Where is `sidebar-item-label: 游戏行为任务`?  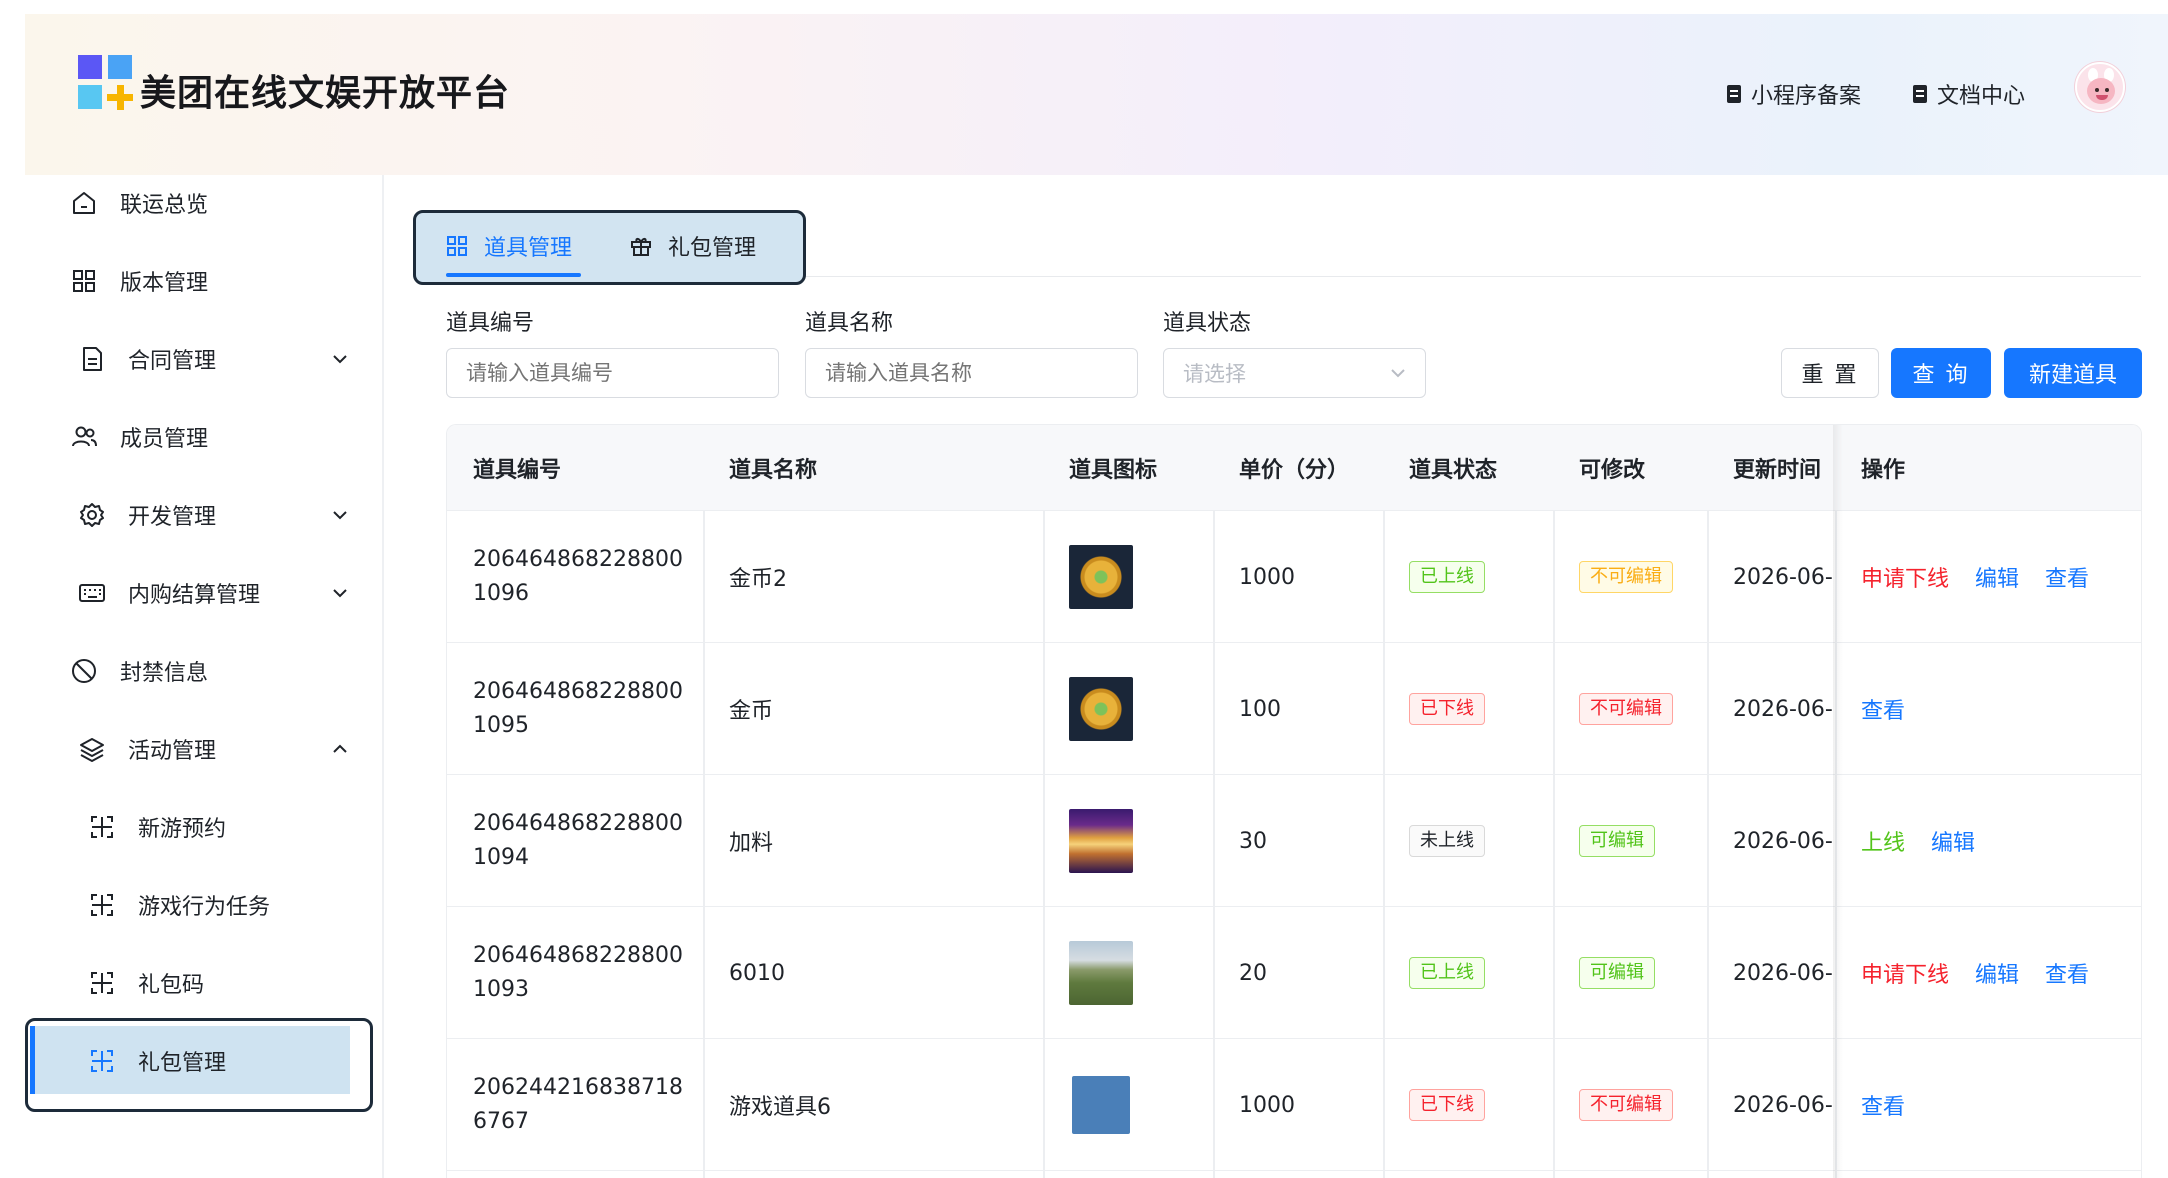
sidebar-item-label: 游戏行为任务 is located at coordinates (204, 907).